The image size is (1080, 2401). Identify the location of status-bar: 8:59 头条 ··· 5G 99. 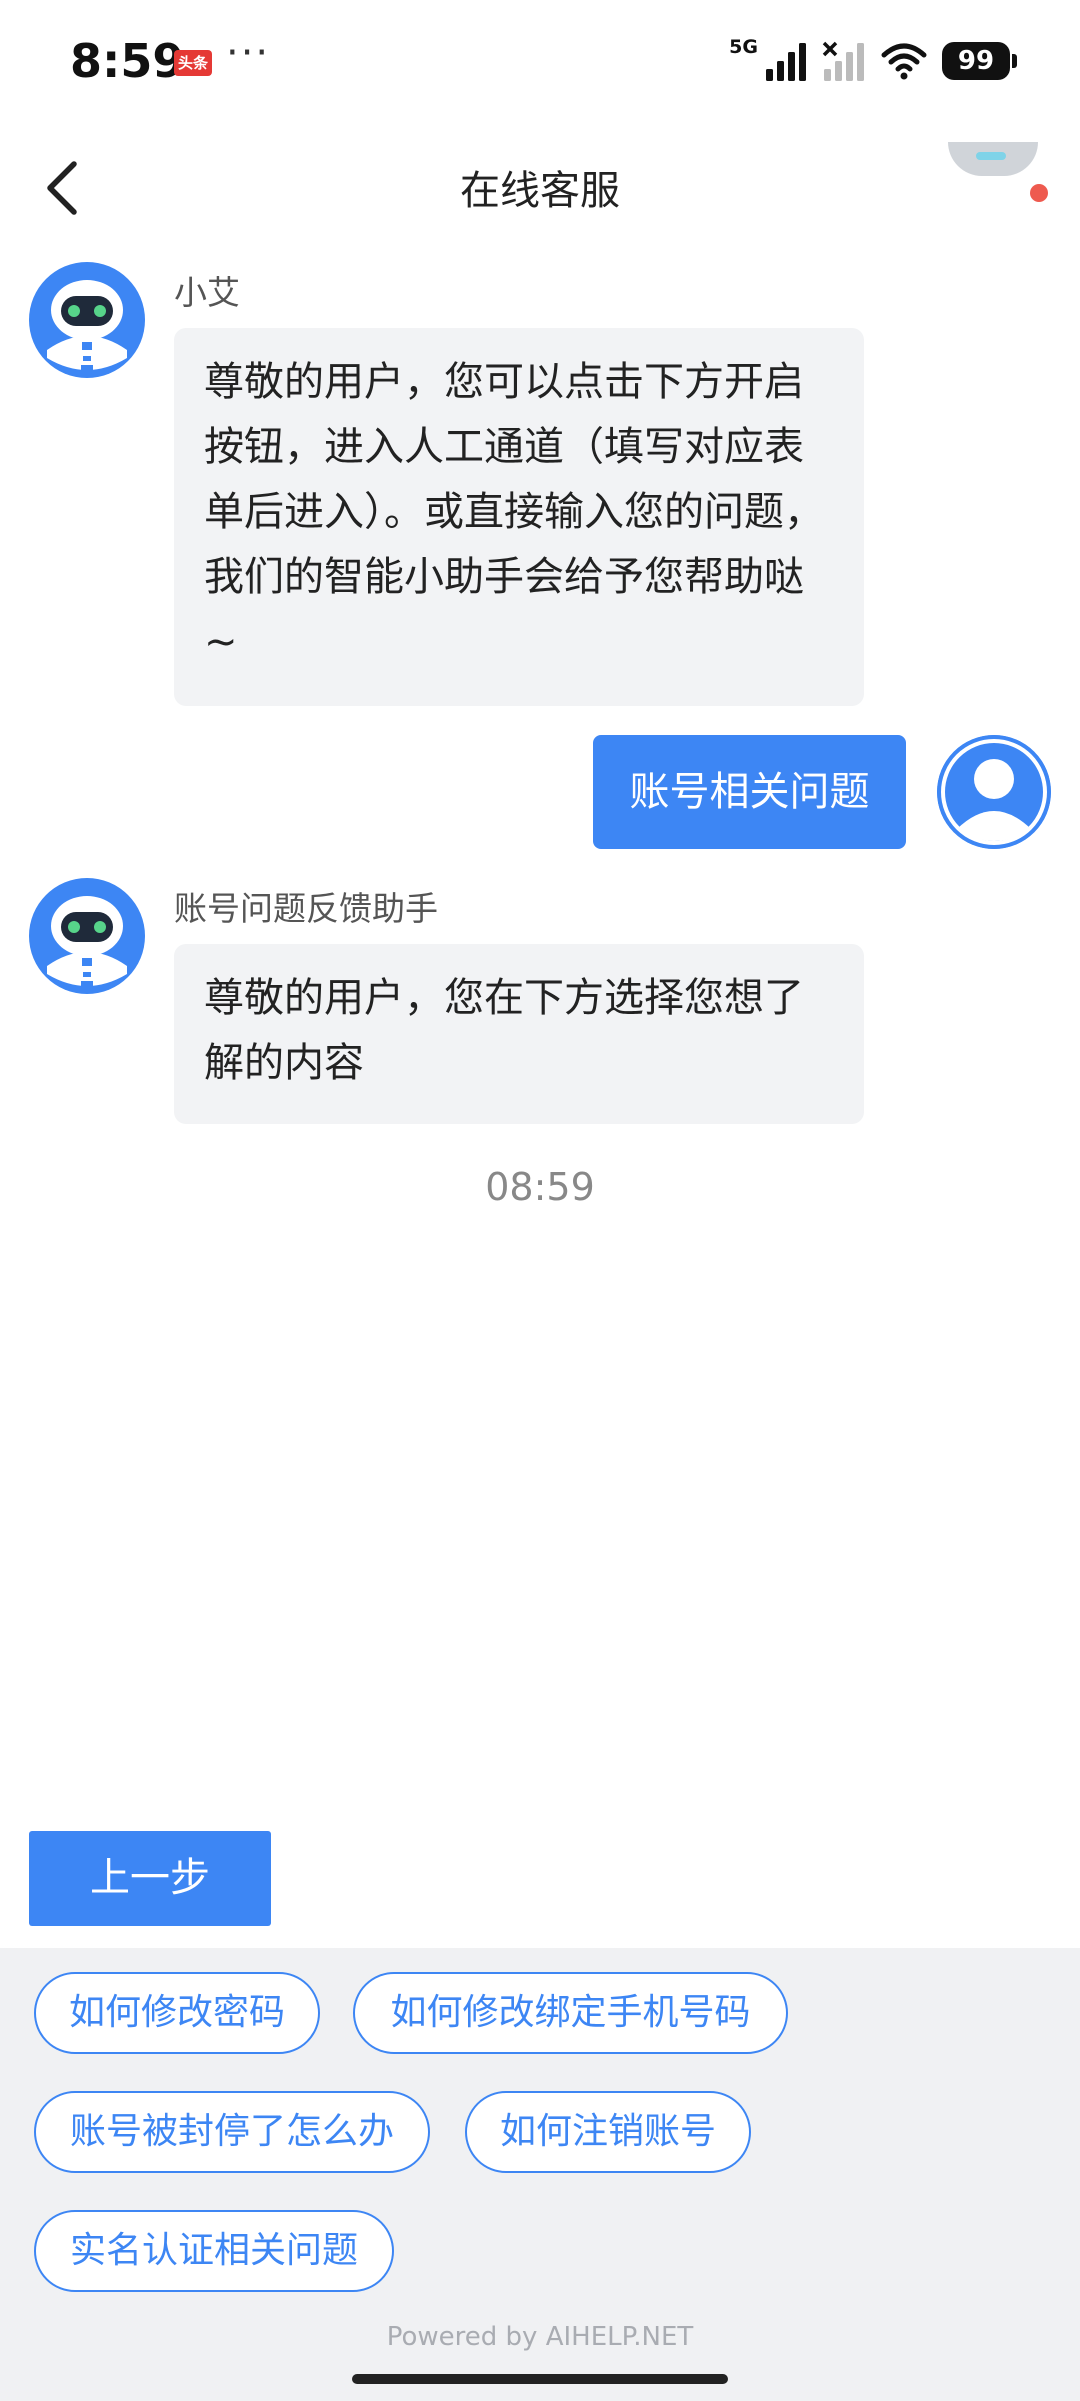
(540, 60).